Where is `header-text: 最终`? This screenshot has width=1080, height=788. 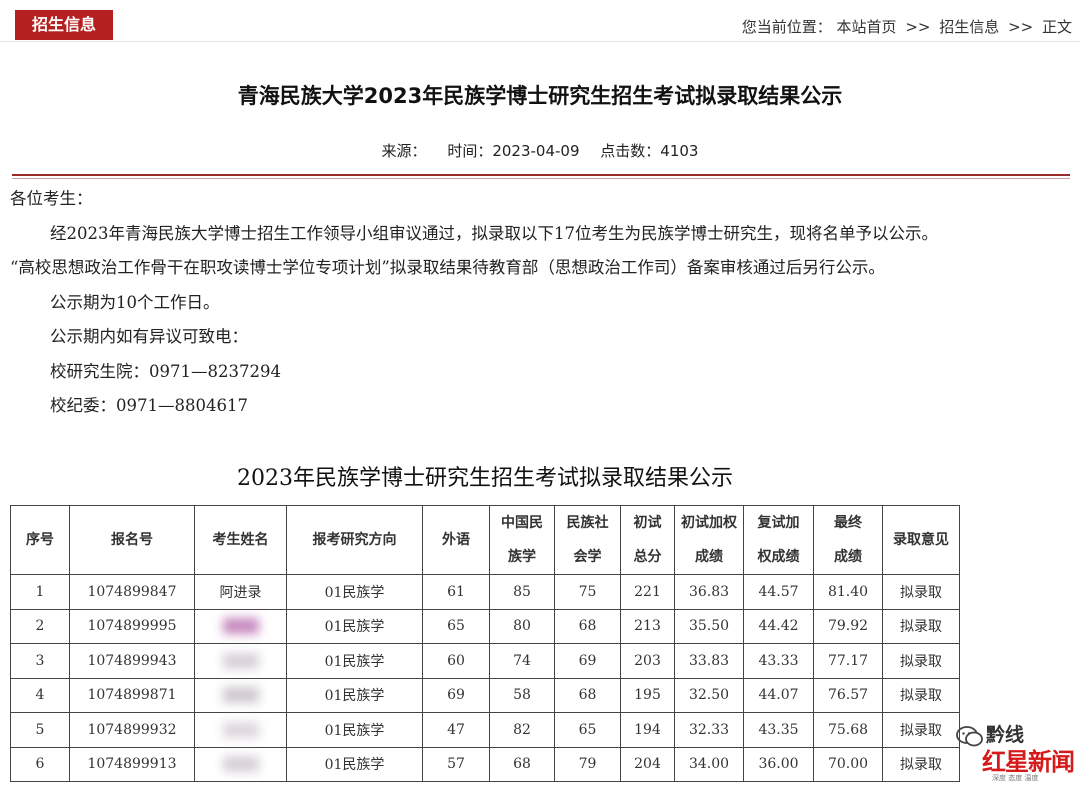 header-text: 最终 is located at coordinates (848, 523).